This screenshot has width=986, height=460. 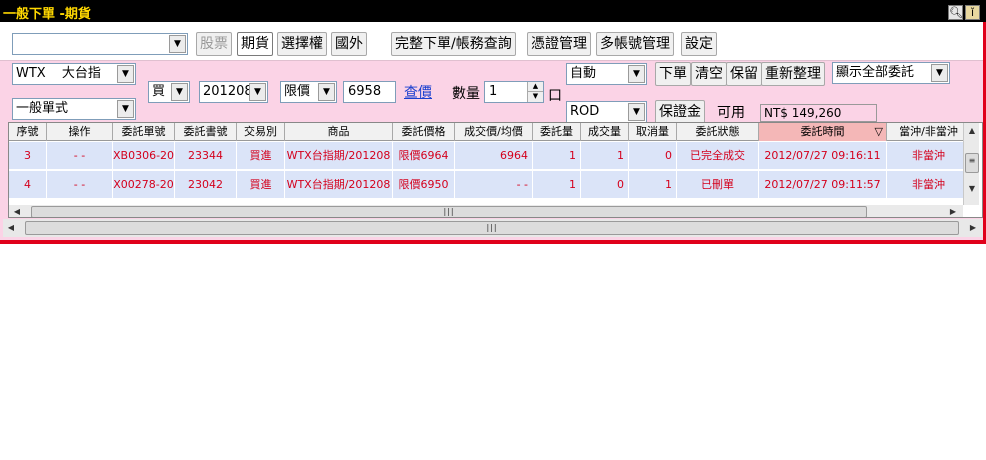 What do you see at coordinates (144, 156) in the screenshot?
I see `cell-order-no: XB0306-20` at bounding box center [144, 156].